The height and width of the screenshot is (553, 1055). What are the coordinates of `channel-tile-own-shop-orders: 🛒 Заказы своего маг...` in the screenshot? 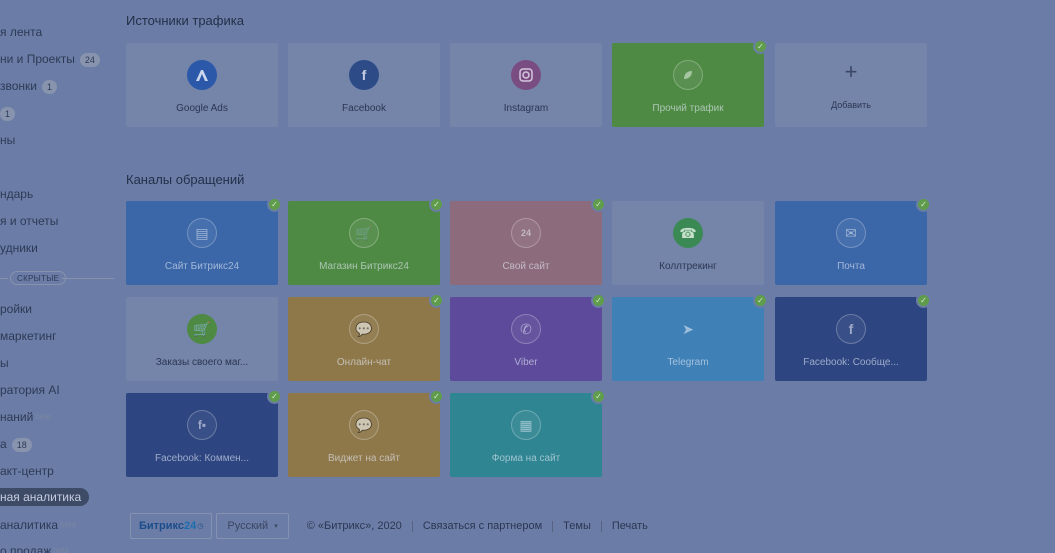 It's located at (202, 339).